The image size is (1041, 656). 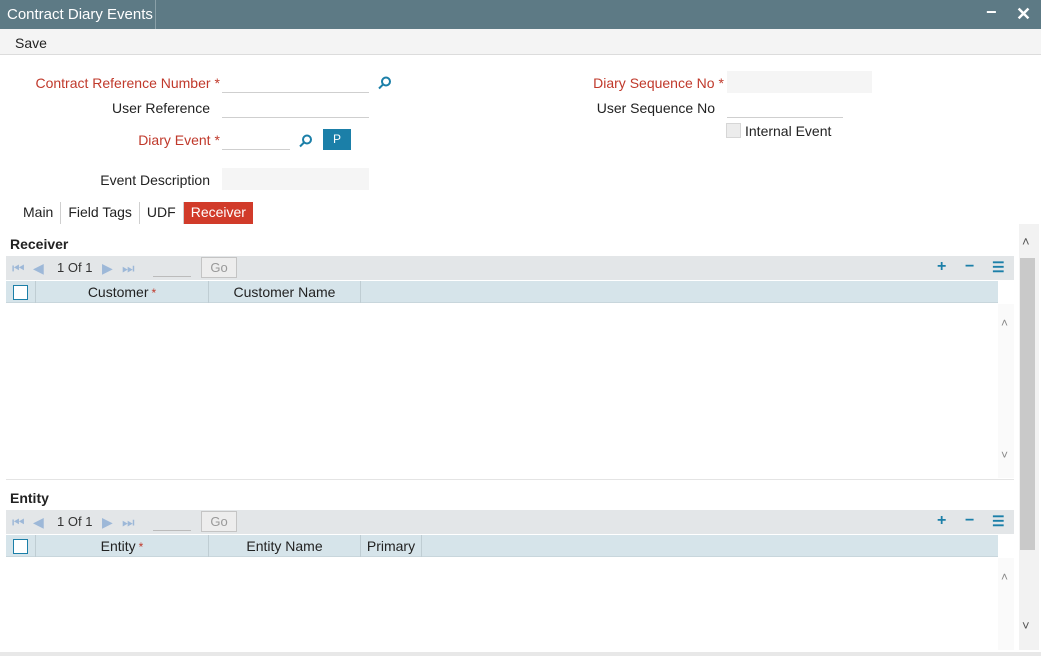 What do you see at coordinates (1023, 14) in the screenshot?
I see `close-icon: ✕` at bounding box center [1023, 14].